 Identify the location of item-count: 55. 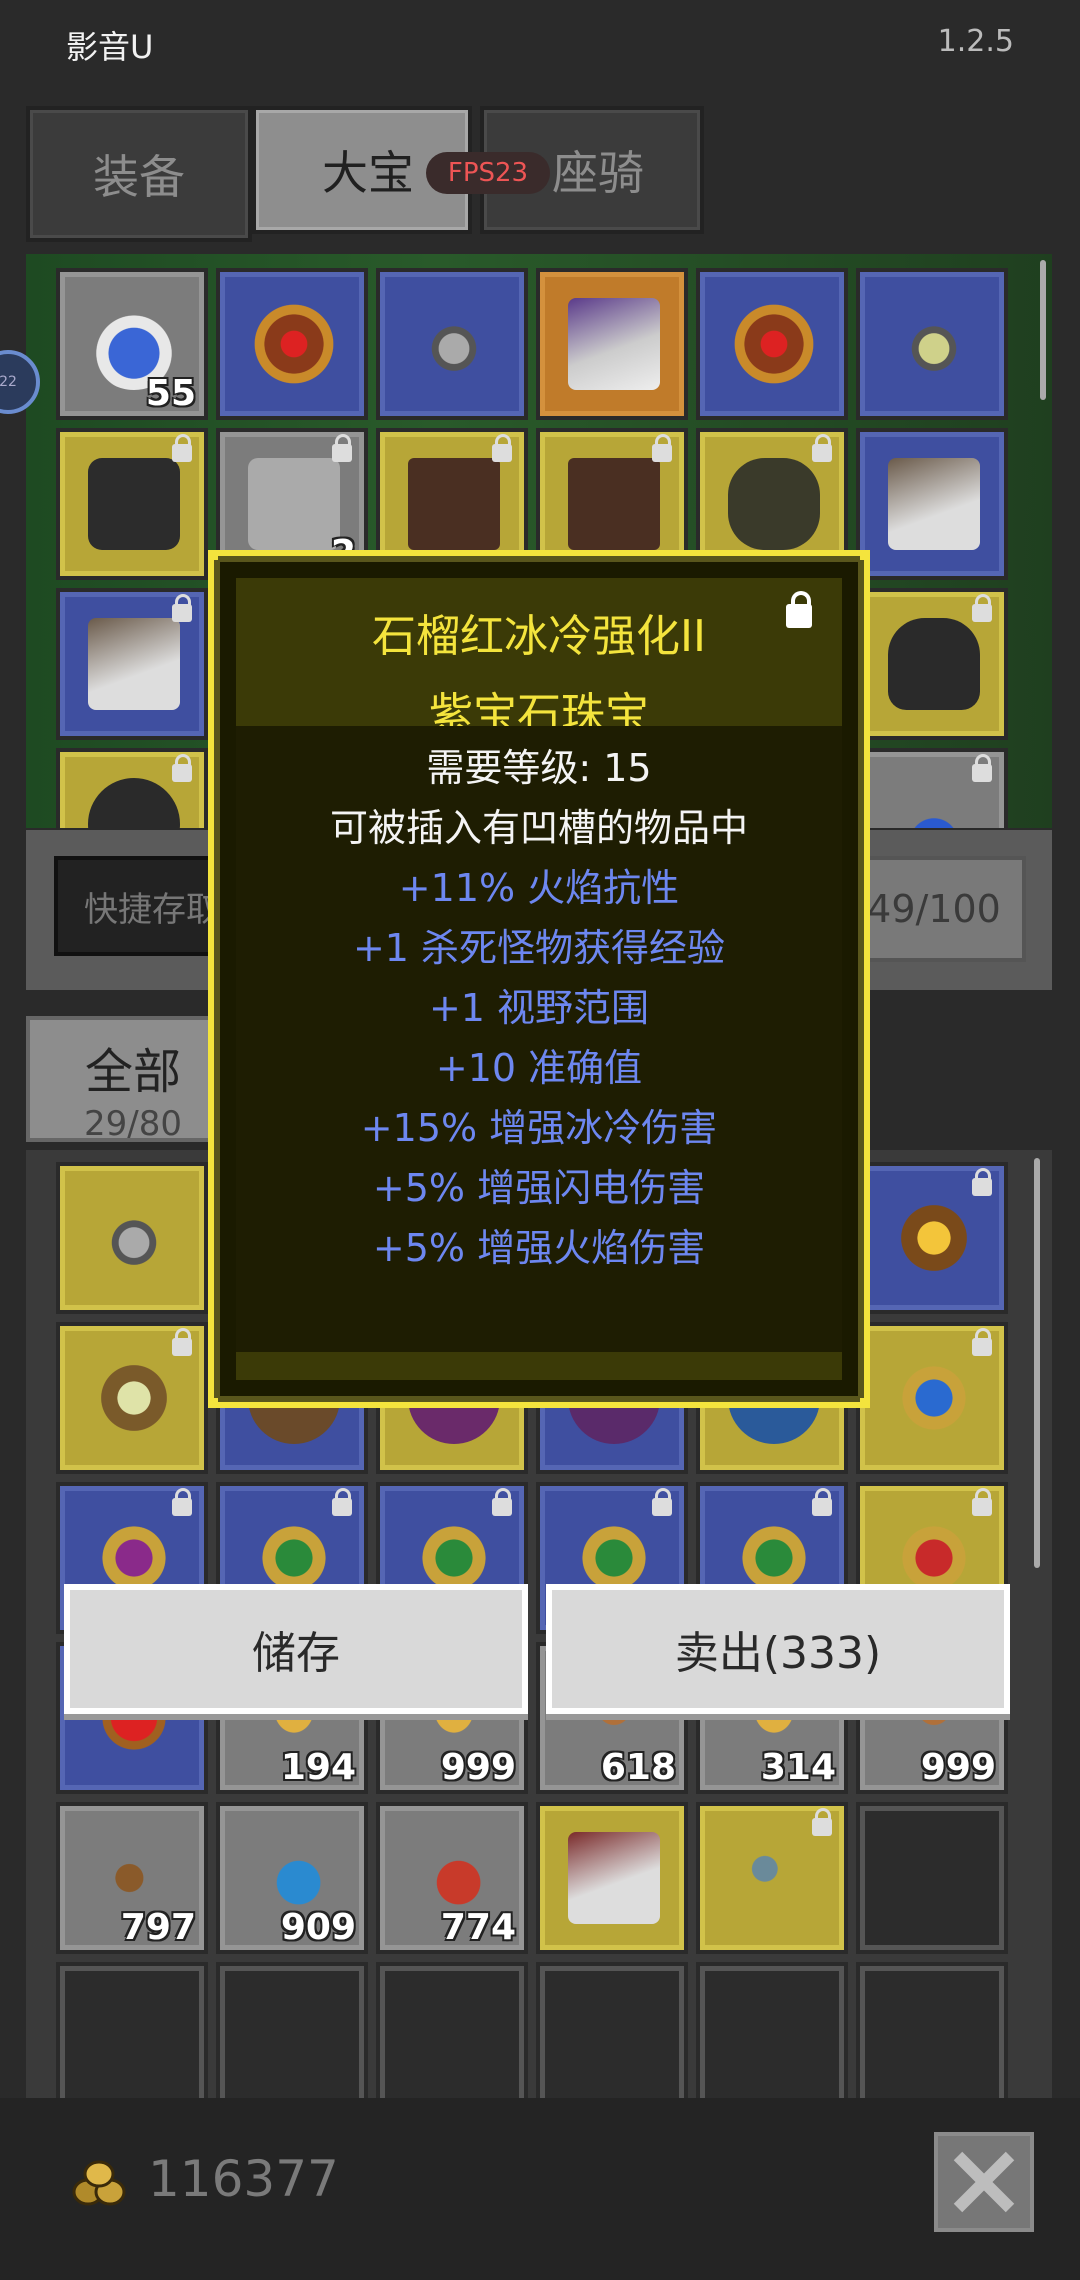
(170, 393).